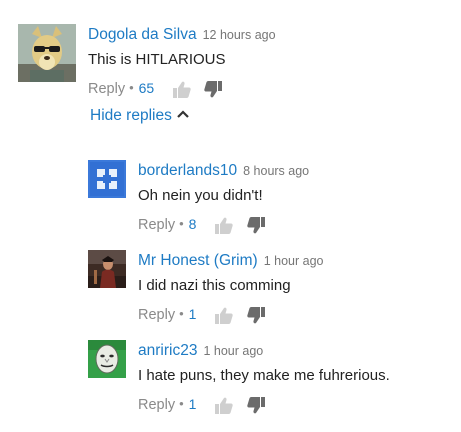 The image size is (461, 432). Describe the element at coordinates (131, 115) in the screenshot. I see `hide-replies-label: Hide replies` at that location.